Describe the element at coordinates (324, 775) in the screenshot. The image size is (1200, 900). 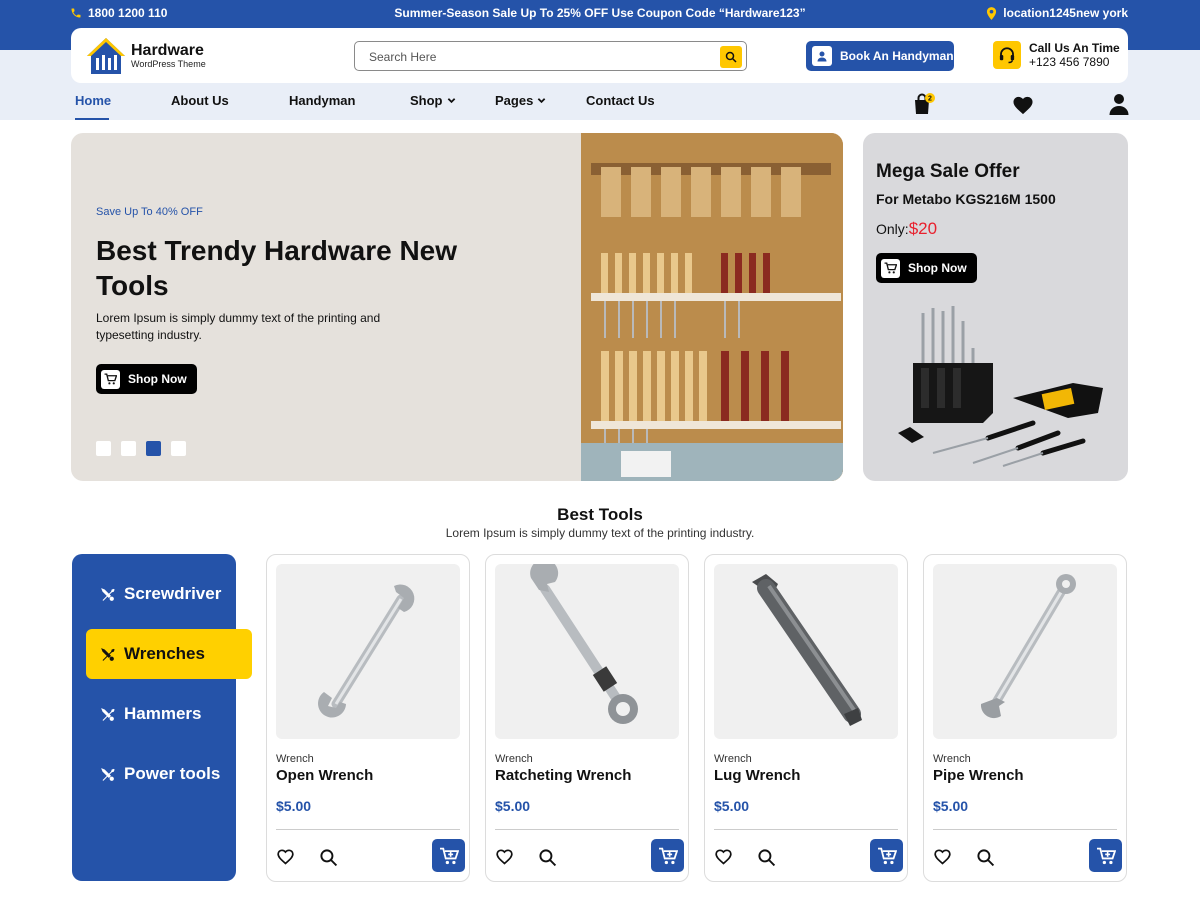
I see `product-name: Open Wrench` at that location.